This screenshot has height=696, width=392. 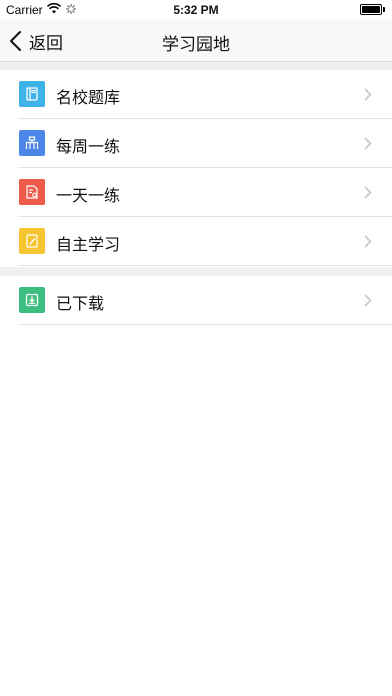 I want to click on status-bar: Carrier 5:32 PM, so click(x=196, y=10).